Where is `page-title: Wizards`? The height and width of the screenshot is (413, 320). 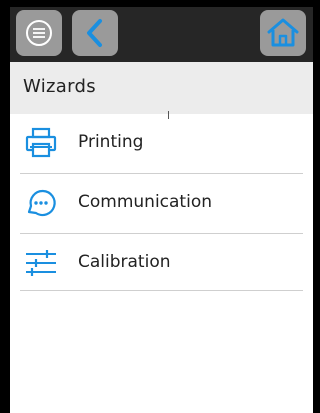
page-title: Wizards is located at coordinates (59, 86).